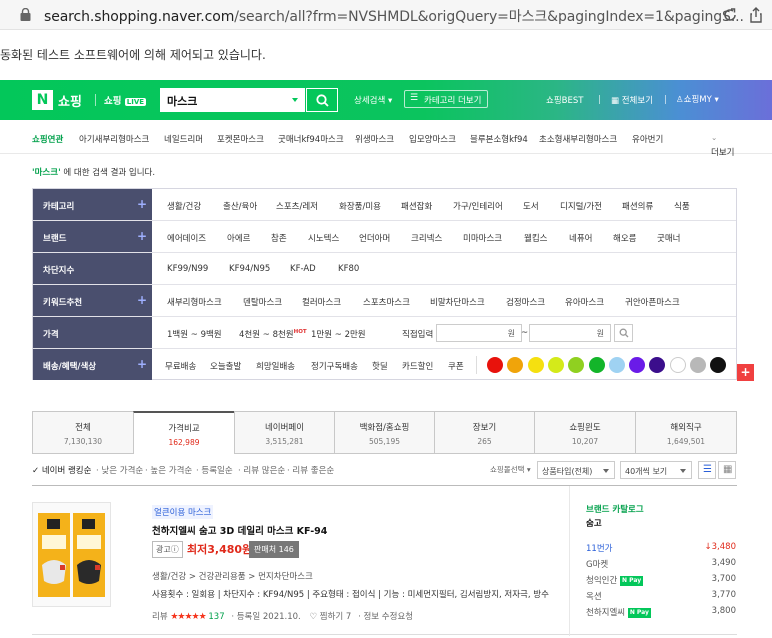  I want to click on filter-item: 생활/건강, so click(184, 206).